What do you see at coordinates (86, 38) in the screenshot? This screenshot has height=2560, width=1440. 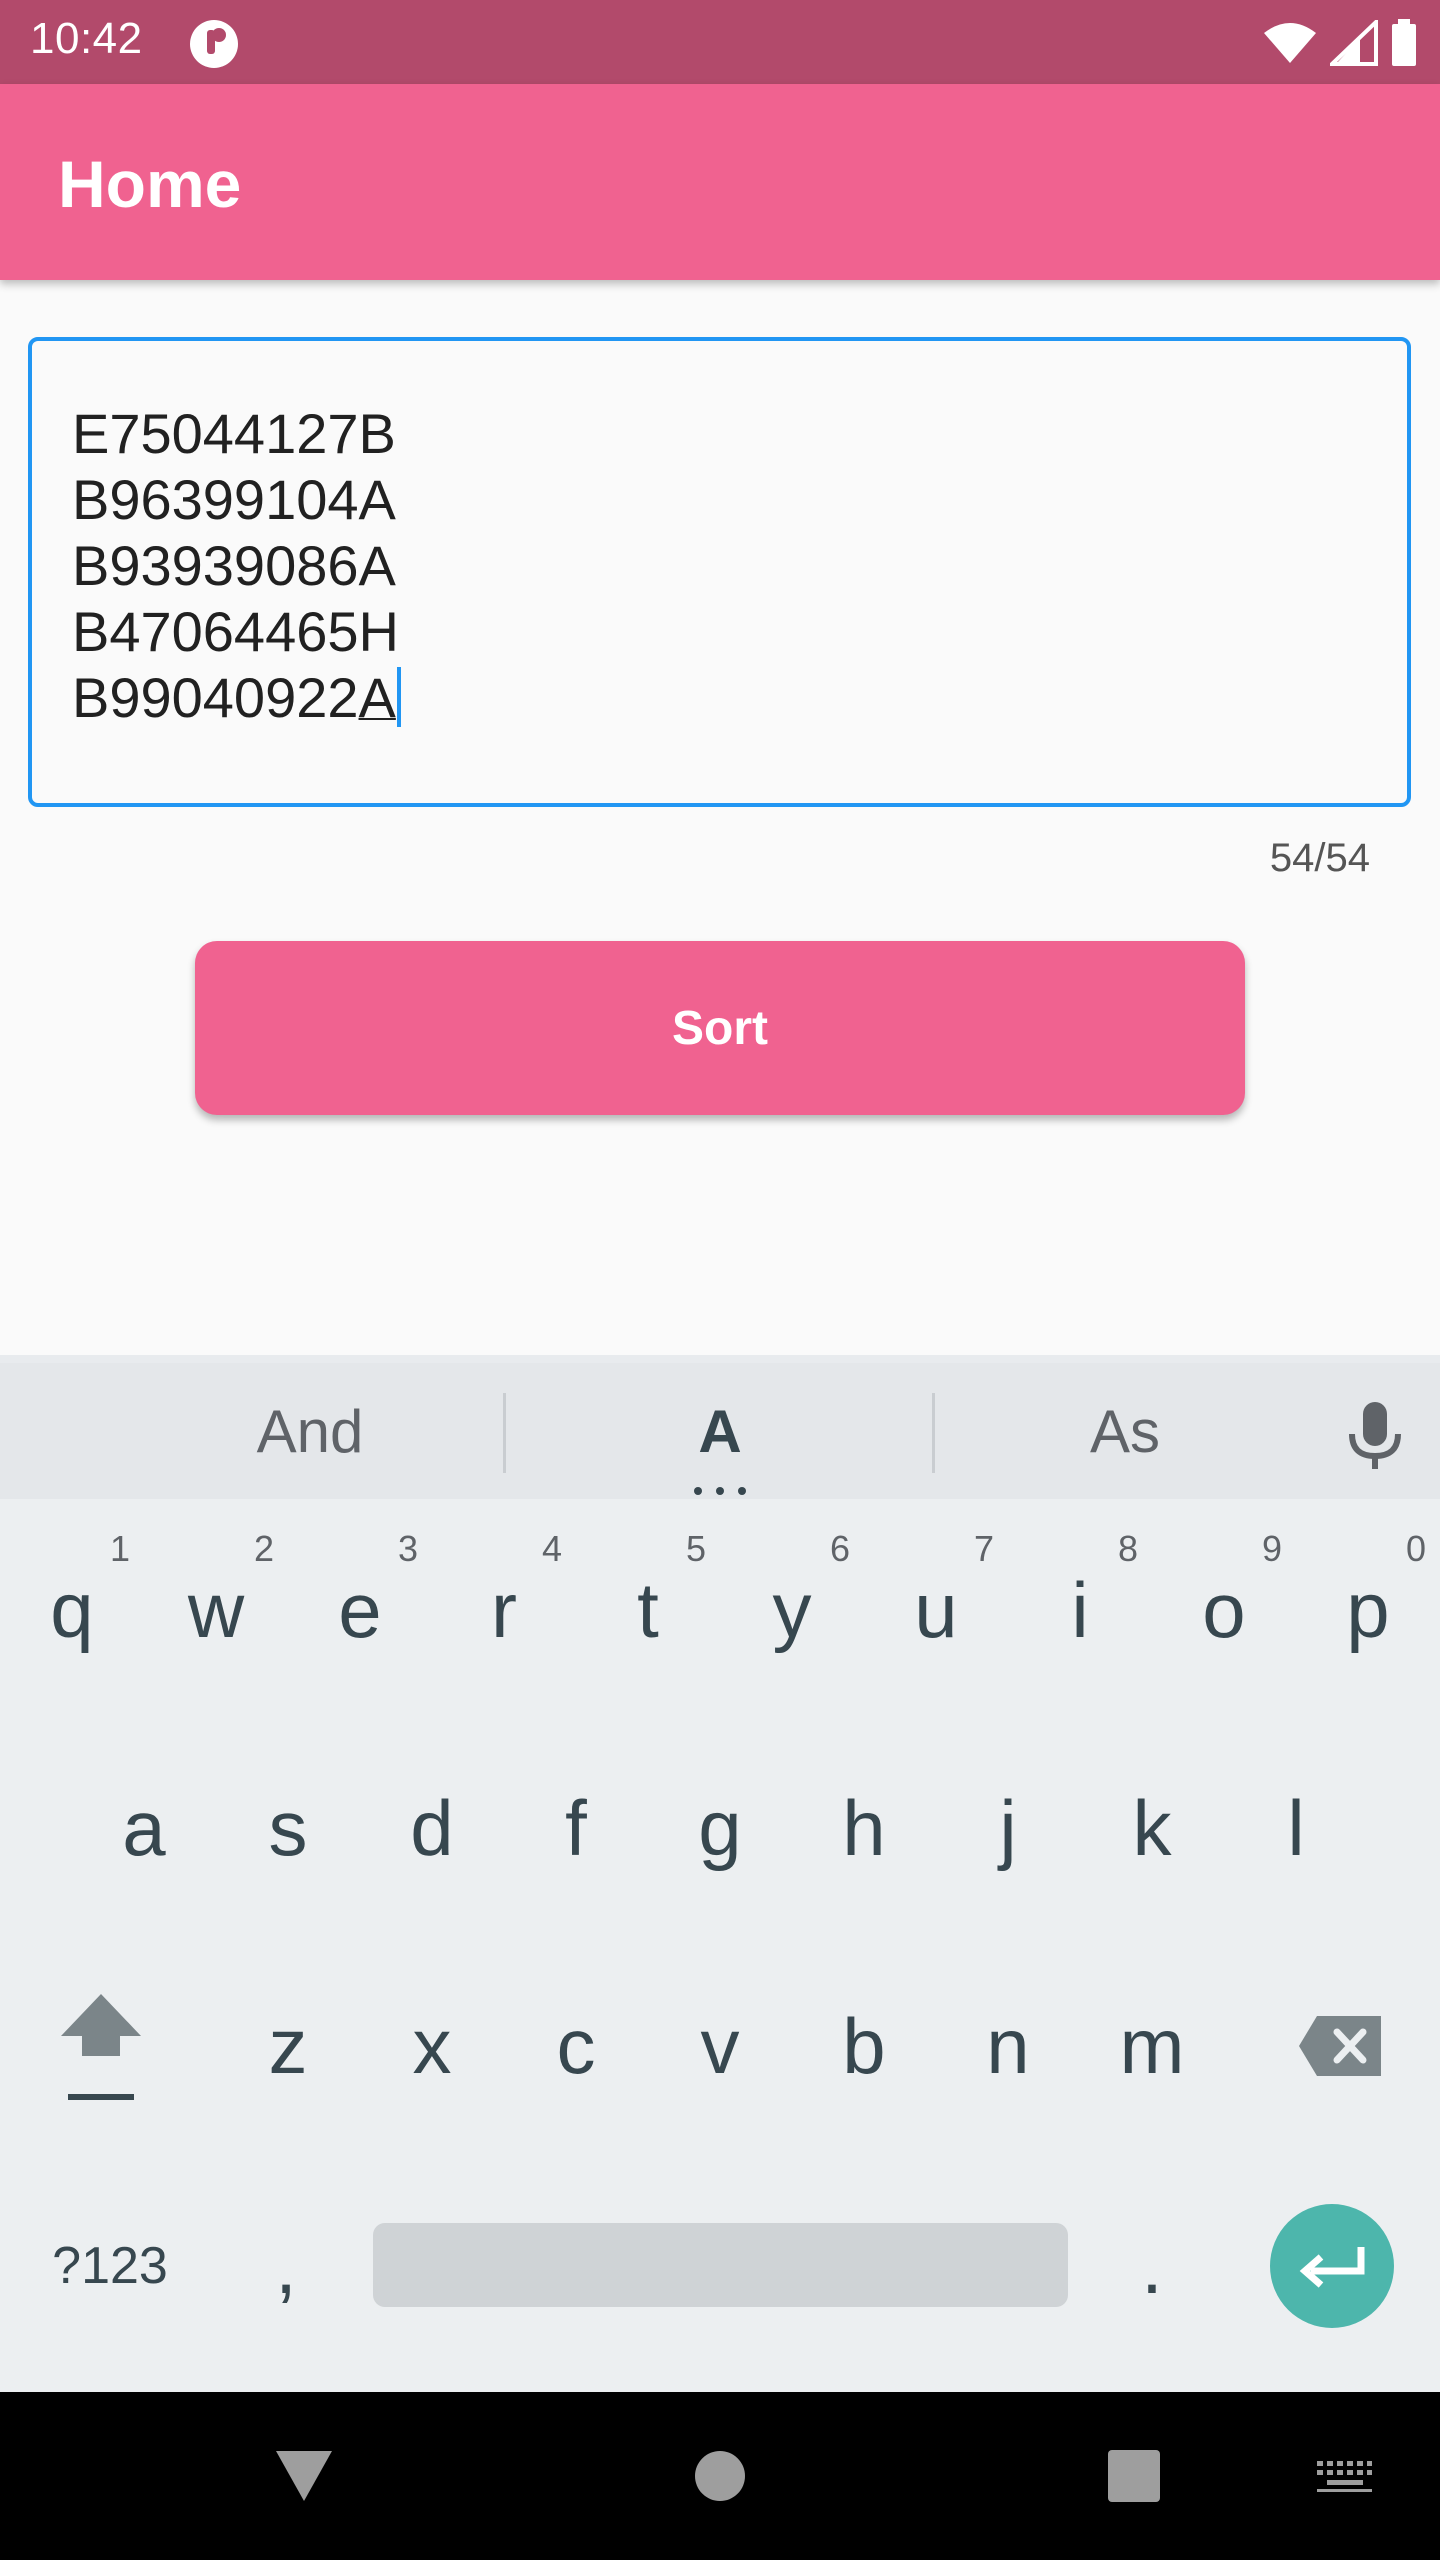 I see `status-time: 10:42` at bounding box center [86, 38].